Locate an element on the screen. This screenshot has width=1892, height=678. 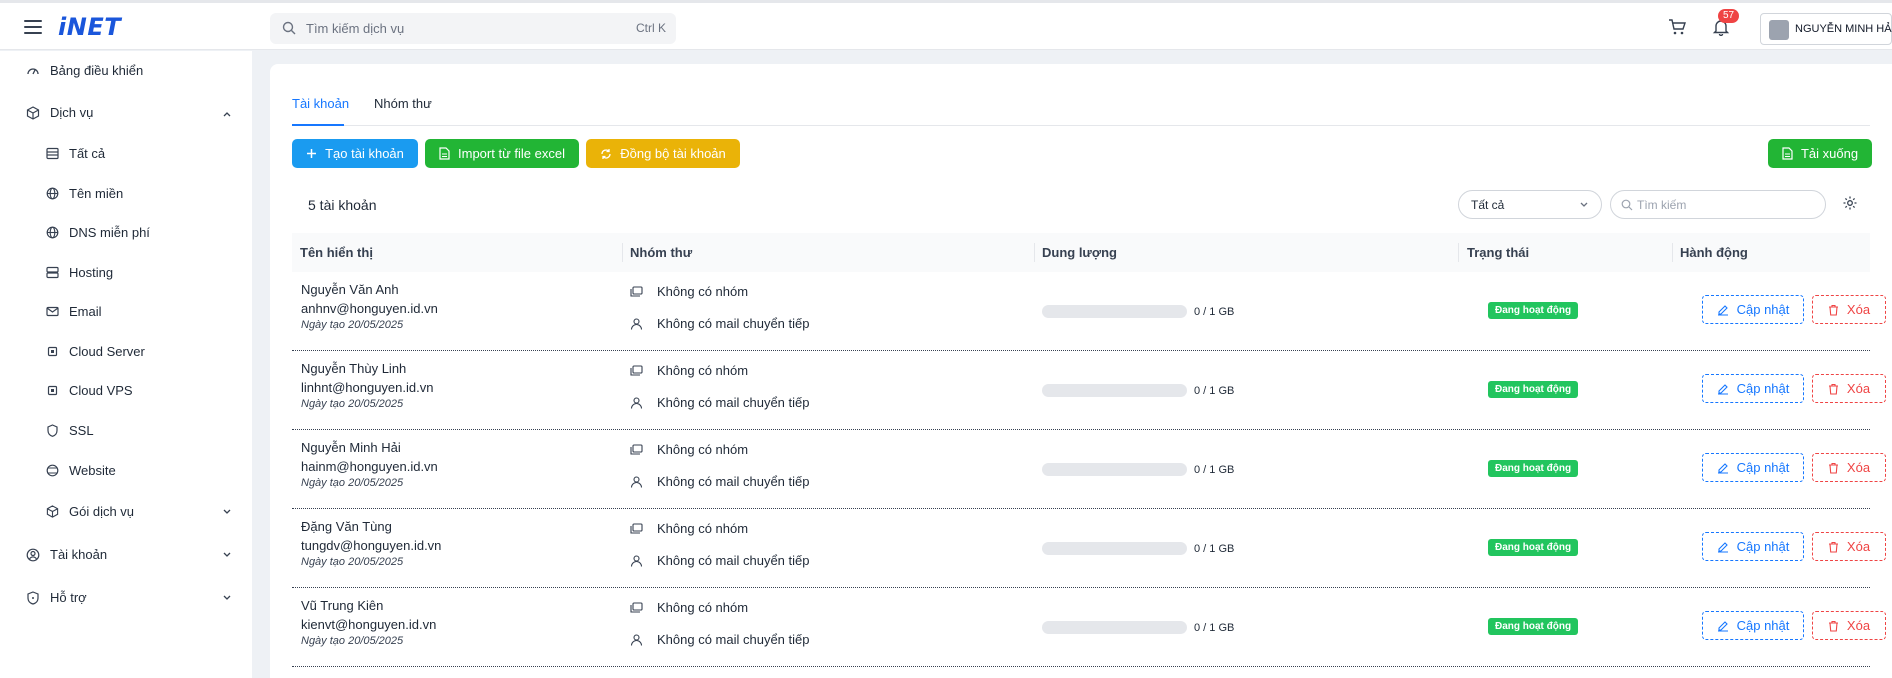
sidebar-item-dashboard: Bảng điều khiển is located at coordinates (84, 70).